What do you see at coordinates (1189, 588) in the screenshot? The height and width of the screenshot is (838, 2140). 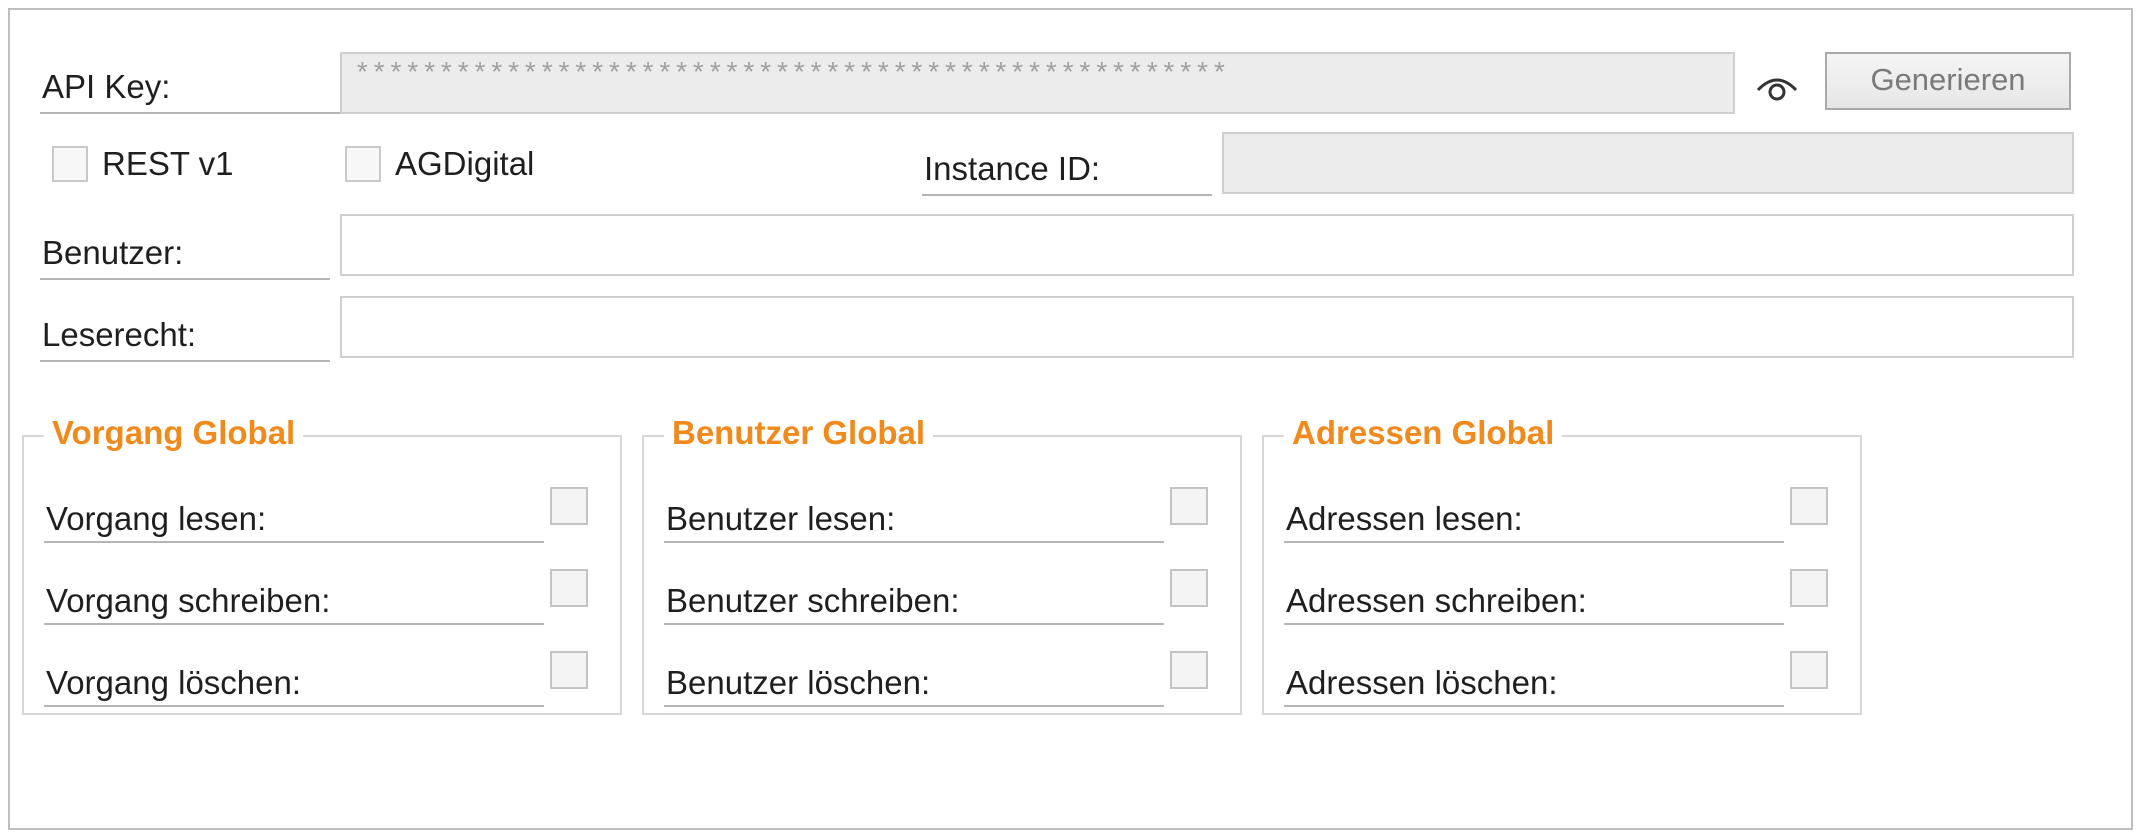 I see `benutzer-schreiben-checkbox` at bounding box center [1189, 588].